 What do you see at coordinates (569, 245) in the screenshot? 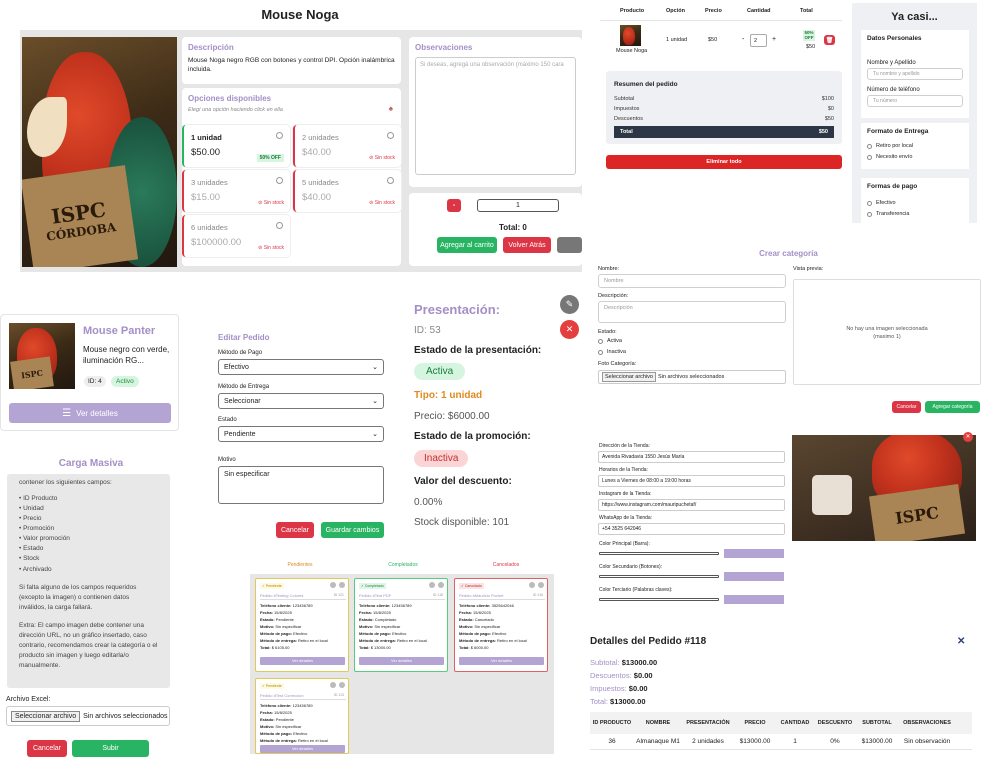
I see `extra-button` at bounding box center [569, 245].